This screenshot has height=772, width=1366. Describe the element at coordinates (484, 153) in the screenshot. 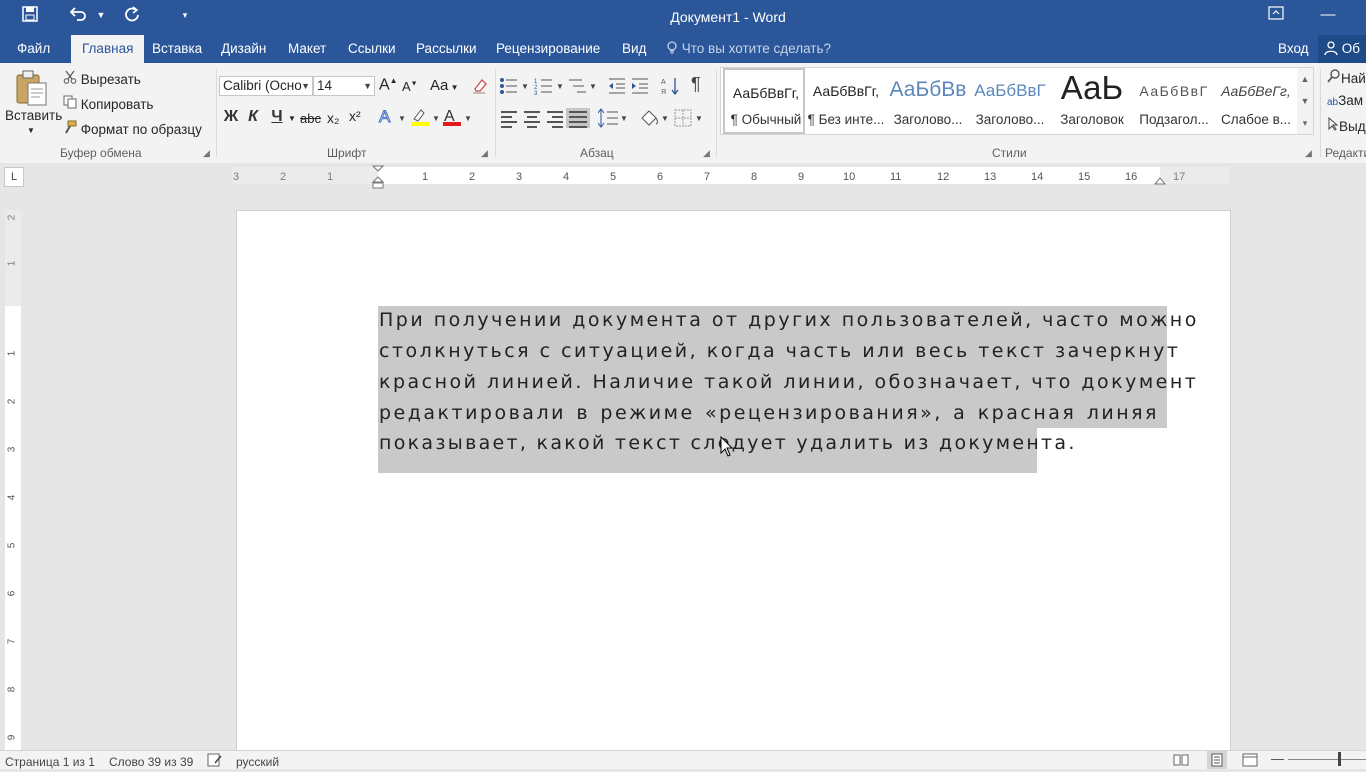

I see `font-launcher-icon: ◢` at that location.